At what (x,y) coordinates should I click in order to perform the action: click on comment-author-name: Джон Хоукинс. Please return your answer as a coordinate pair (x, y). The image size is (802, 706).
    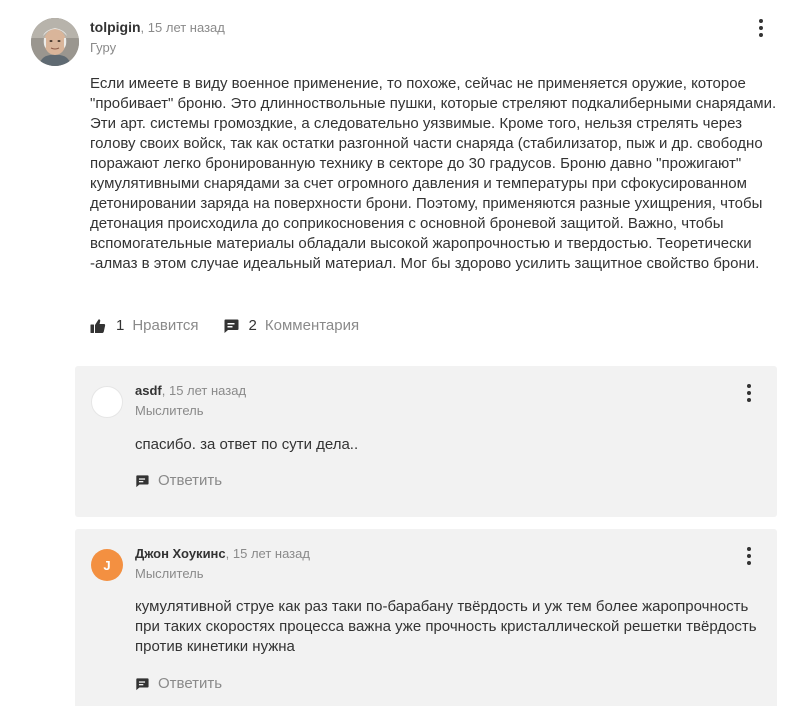
    Looking at the image, I should click on (180, 553).